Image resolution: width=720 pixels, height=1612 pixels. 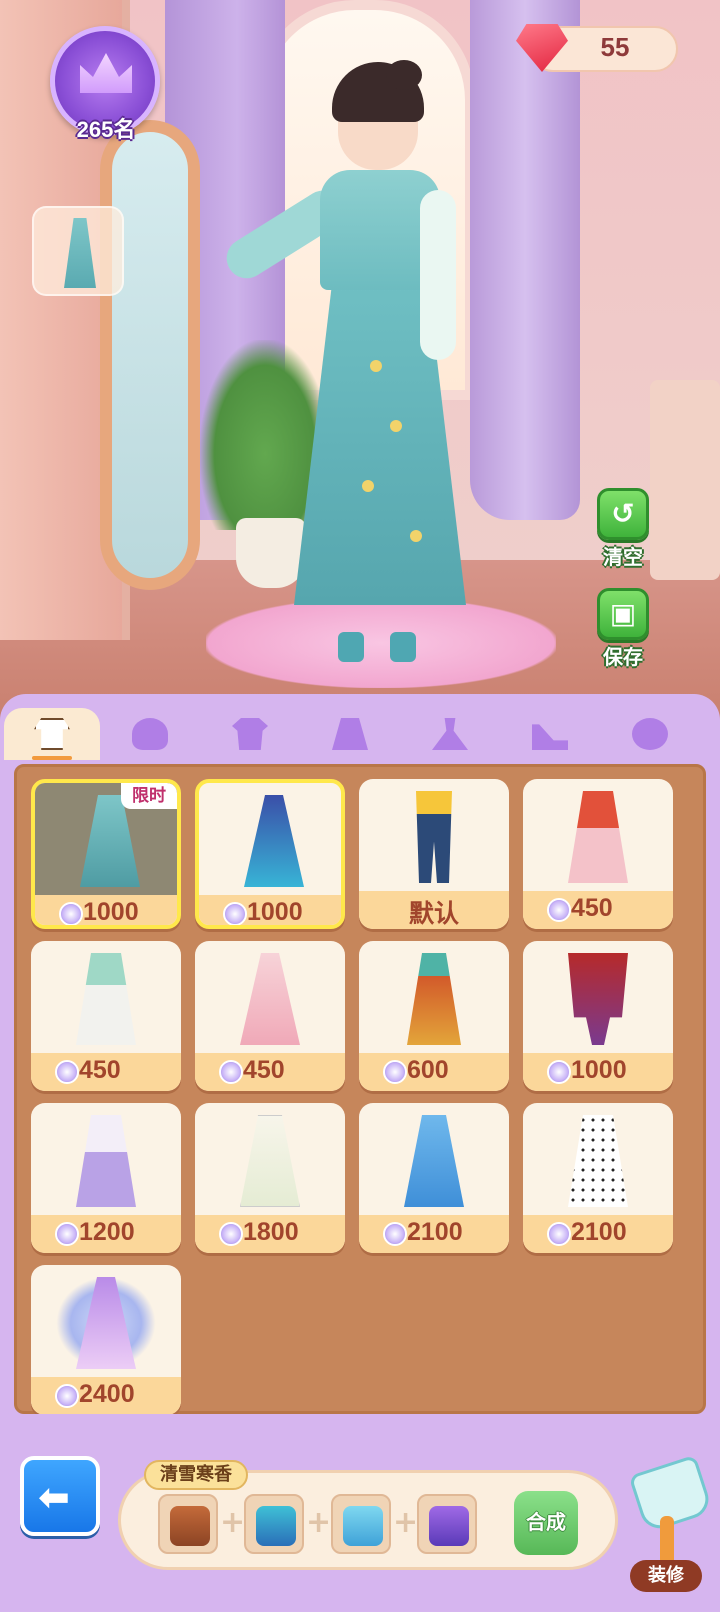 What do you see at coordinates (550, 737) in the screenshot?
I see `high-heel-icon` at bounding box center [550, 737].